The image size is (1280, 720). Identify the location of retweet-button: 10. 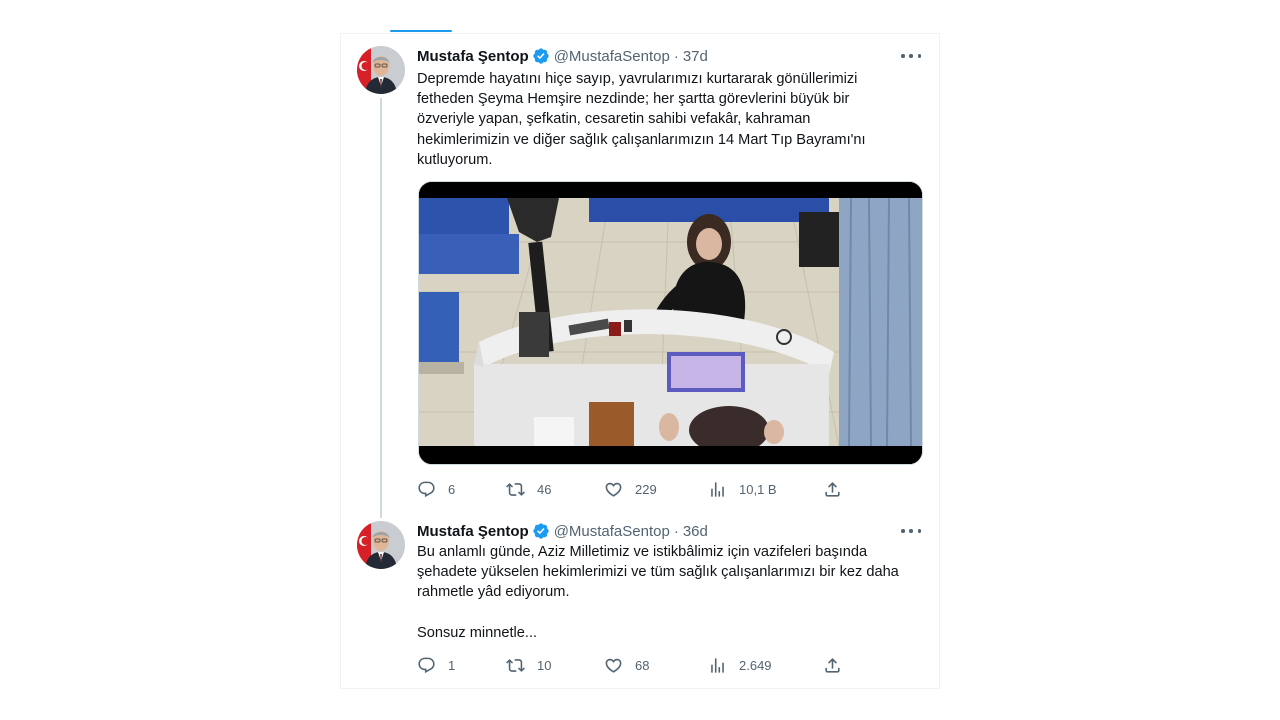
(528, 665).